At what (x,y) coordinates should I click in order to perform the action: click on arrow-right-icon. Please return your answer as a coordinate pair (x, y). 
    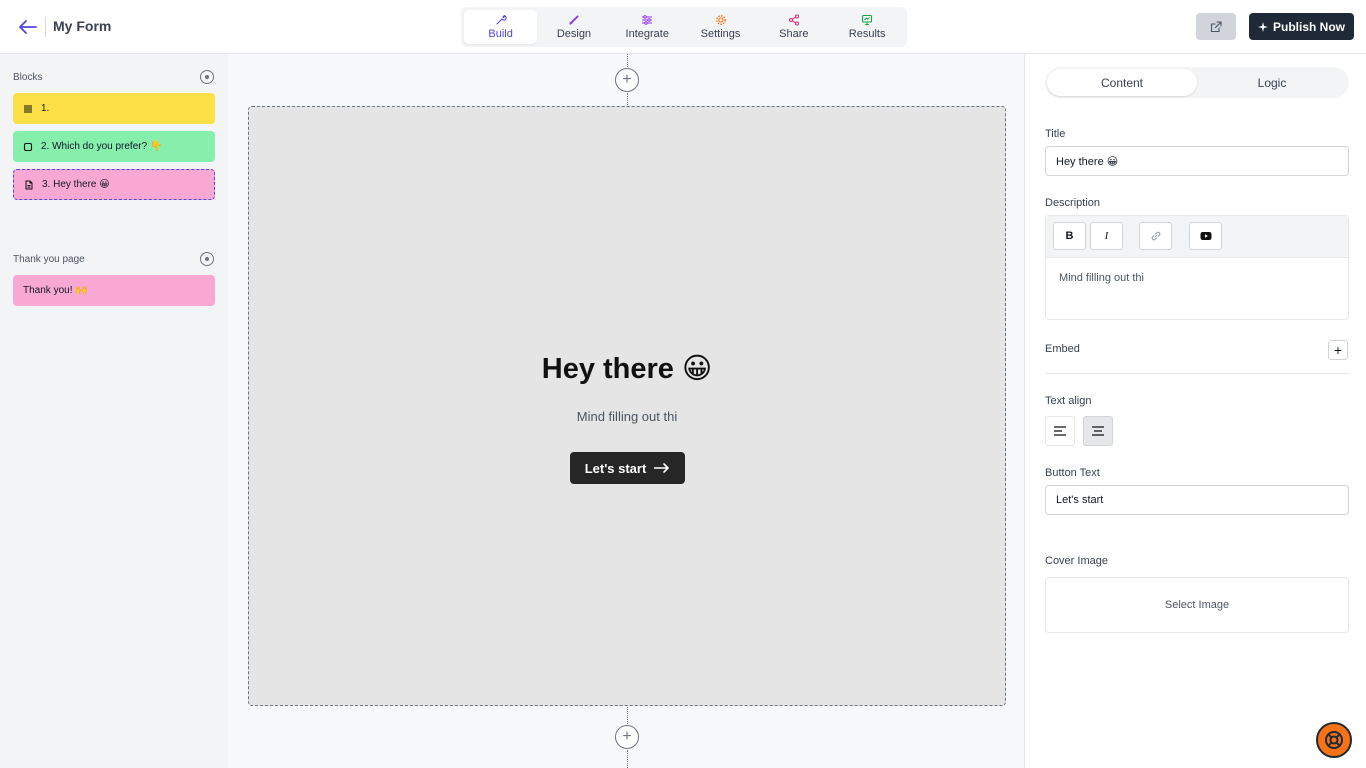
    Looking at the image, I should click on (662, 468).